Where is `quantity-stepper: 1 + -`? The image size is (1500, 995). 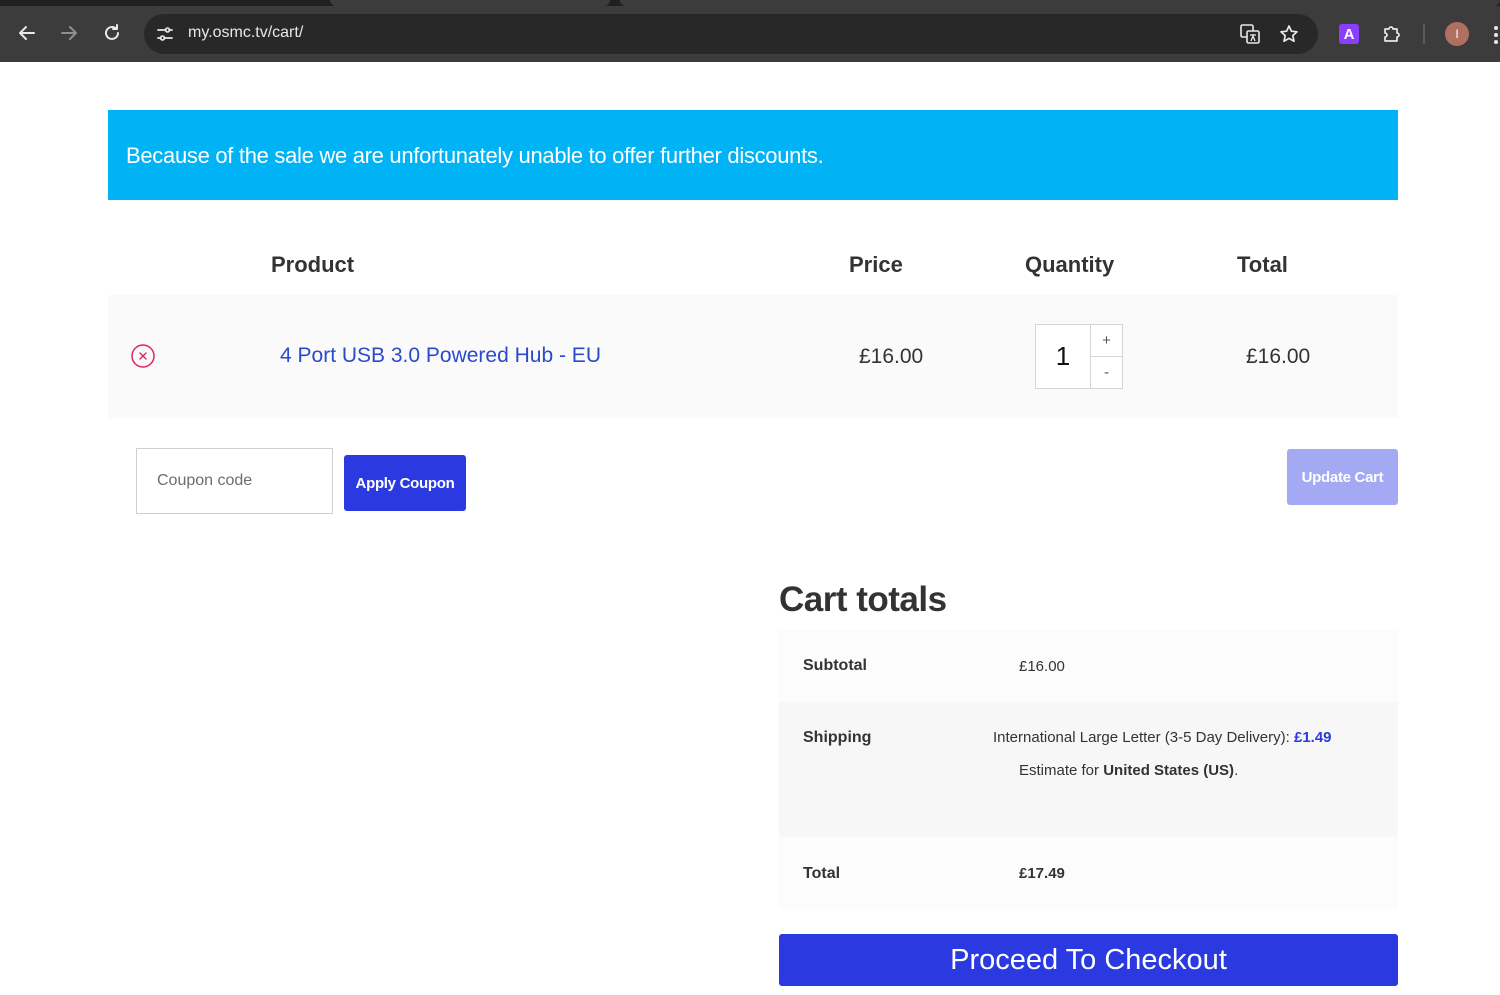
quantity-stepper: 1 + - is located at coordinates (1079, 356).